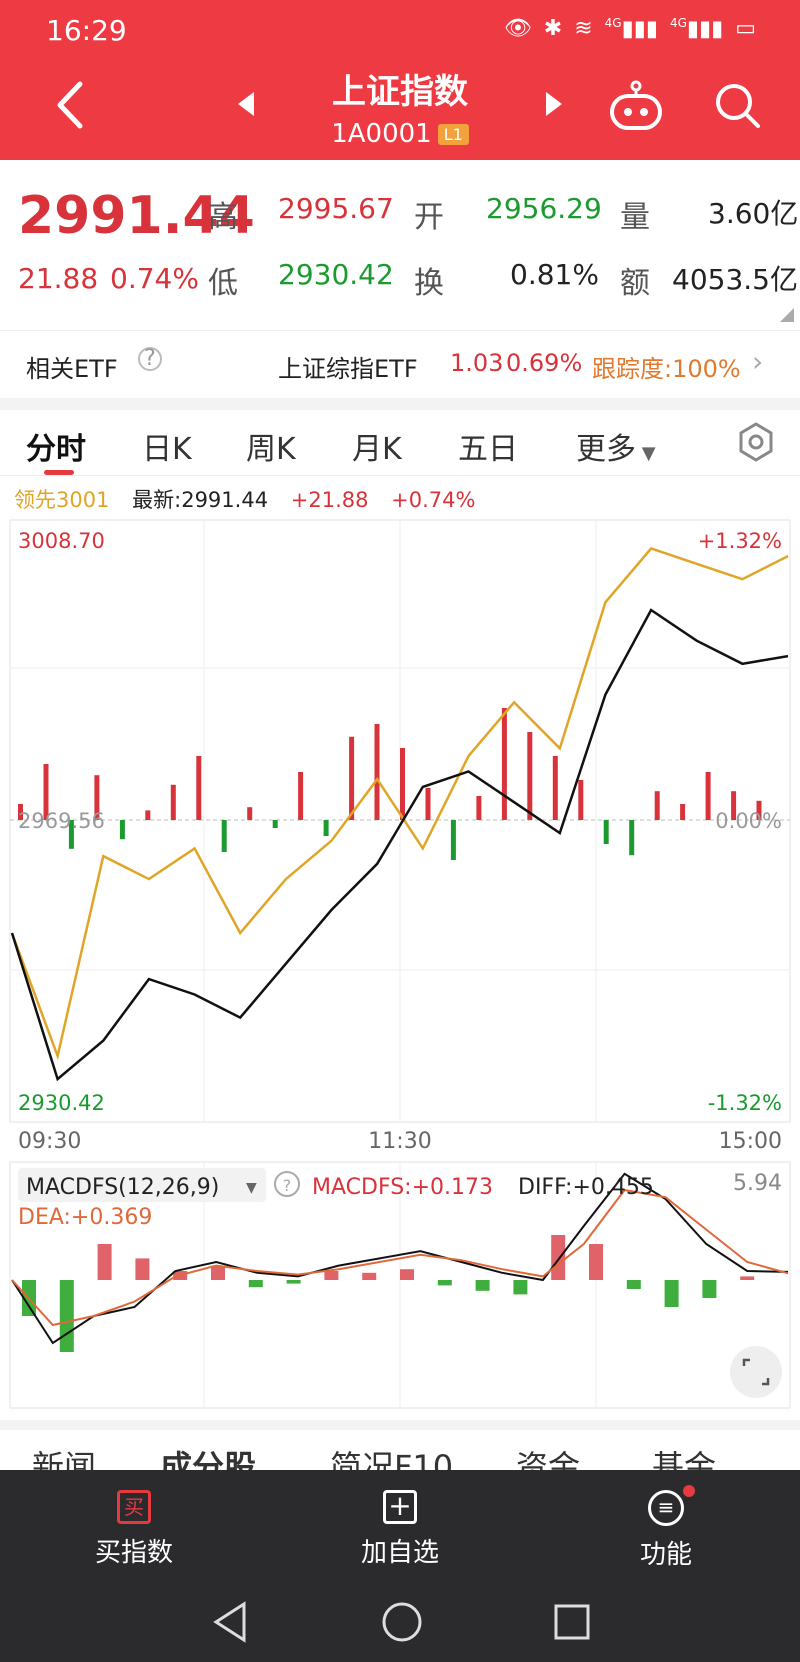 This screenshot has width=800, height=1662. I want to click on bottom-action-bar: 买 买指数 + 加自选 ≡ 功能, so click(400, 1566).